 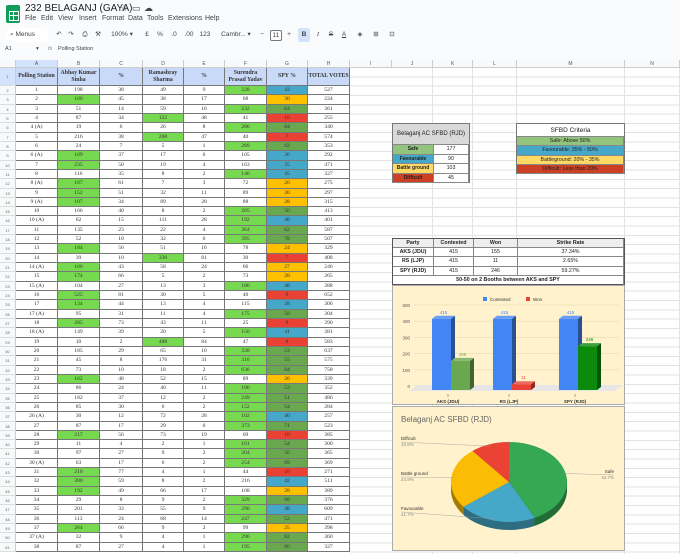 I want to click on table-cell: 87, so click(x=79, y=547).